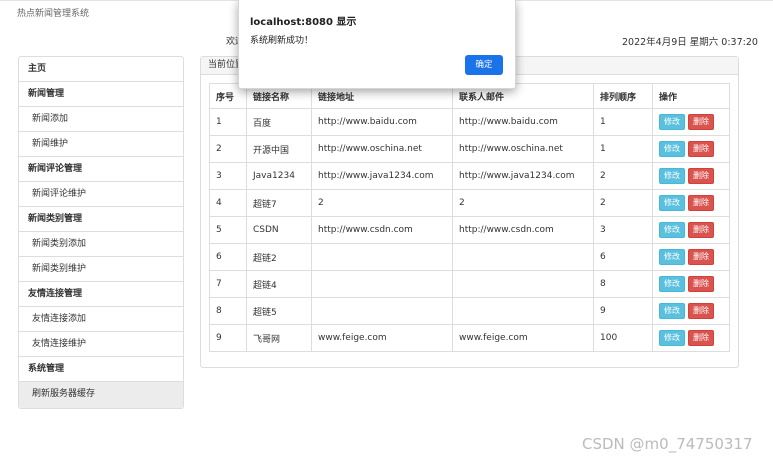  I want to click on cell-url: 2, so click(382, 203).